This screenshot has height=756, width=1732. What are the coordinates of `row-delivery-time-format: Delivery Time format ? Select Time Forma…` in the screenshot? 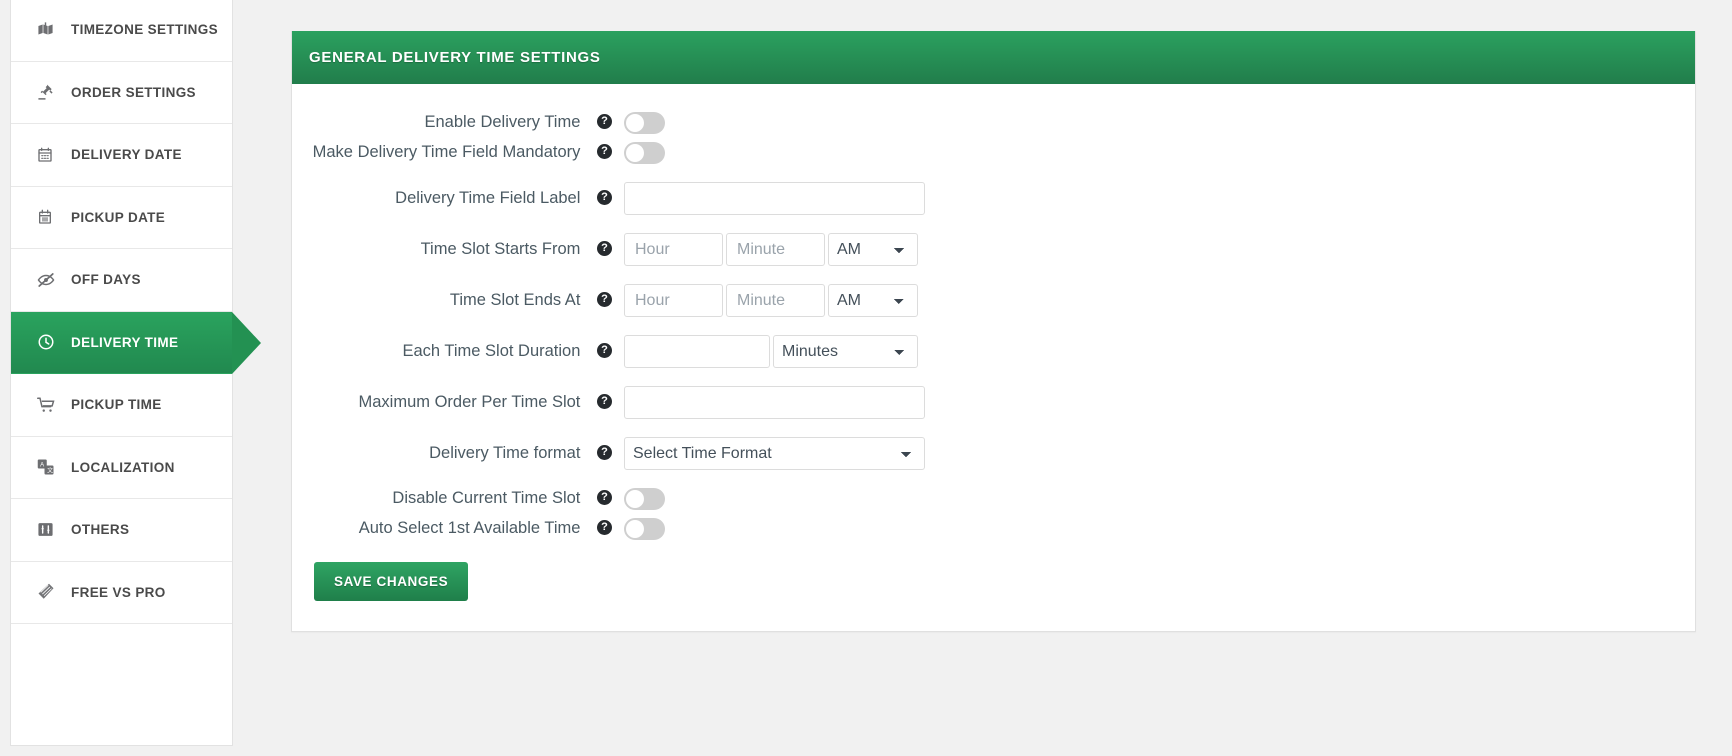 It's located at (993, 453).